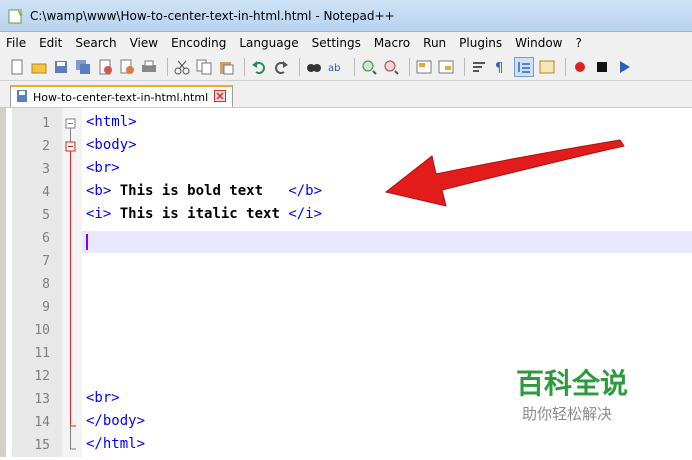 The height and width of the screenshot is (460, 692). What do you see at coordinates (39, 67) in the screenshot?
I see `open-file-icon` at bounding box center [39, 67].